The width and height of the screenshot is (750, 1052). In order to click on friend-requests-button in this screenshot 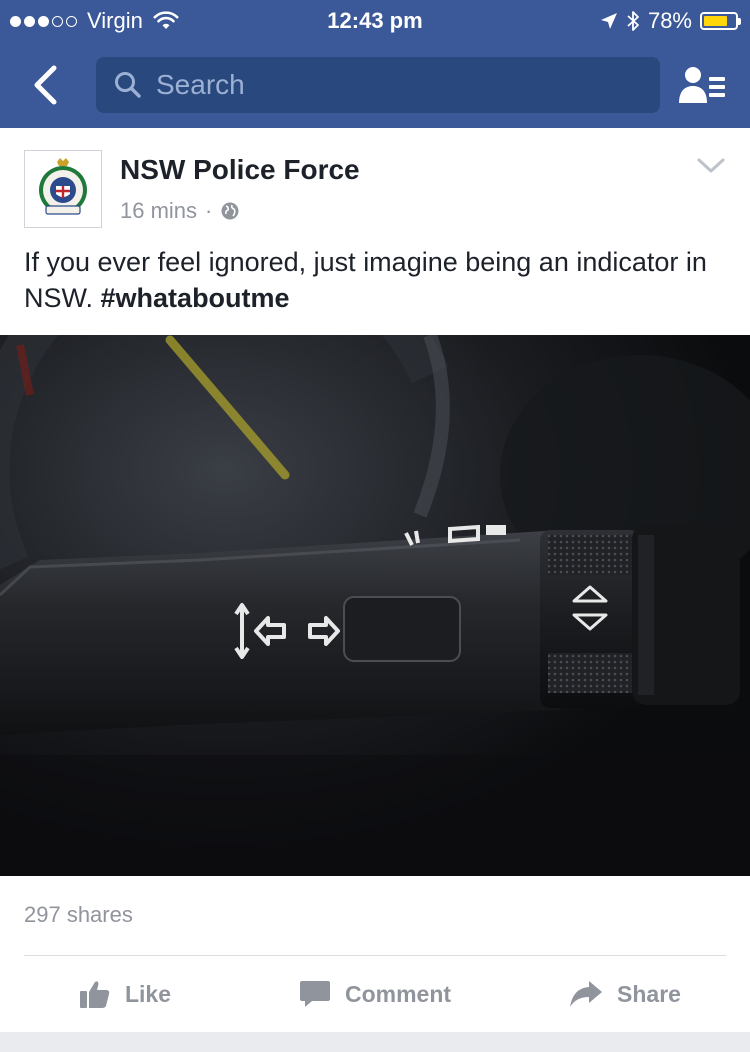, I will do `click(703, 85)`.